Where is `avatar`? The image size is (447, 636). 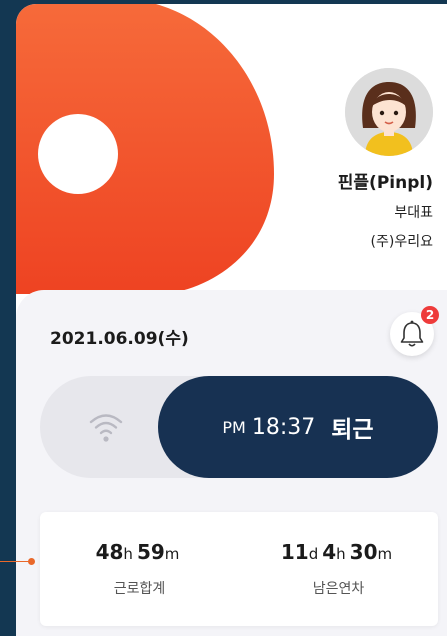
avatar is located at coordinates (389, 112).